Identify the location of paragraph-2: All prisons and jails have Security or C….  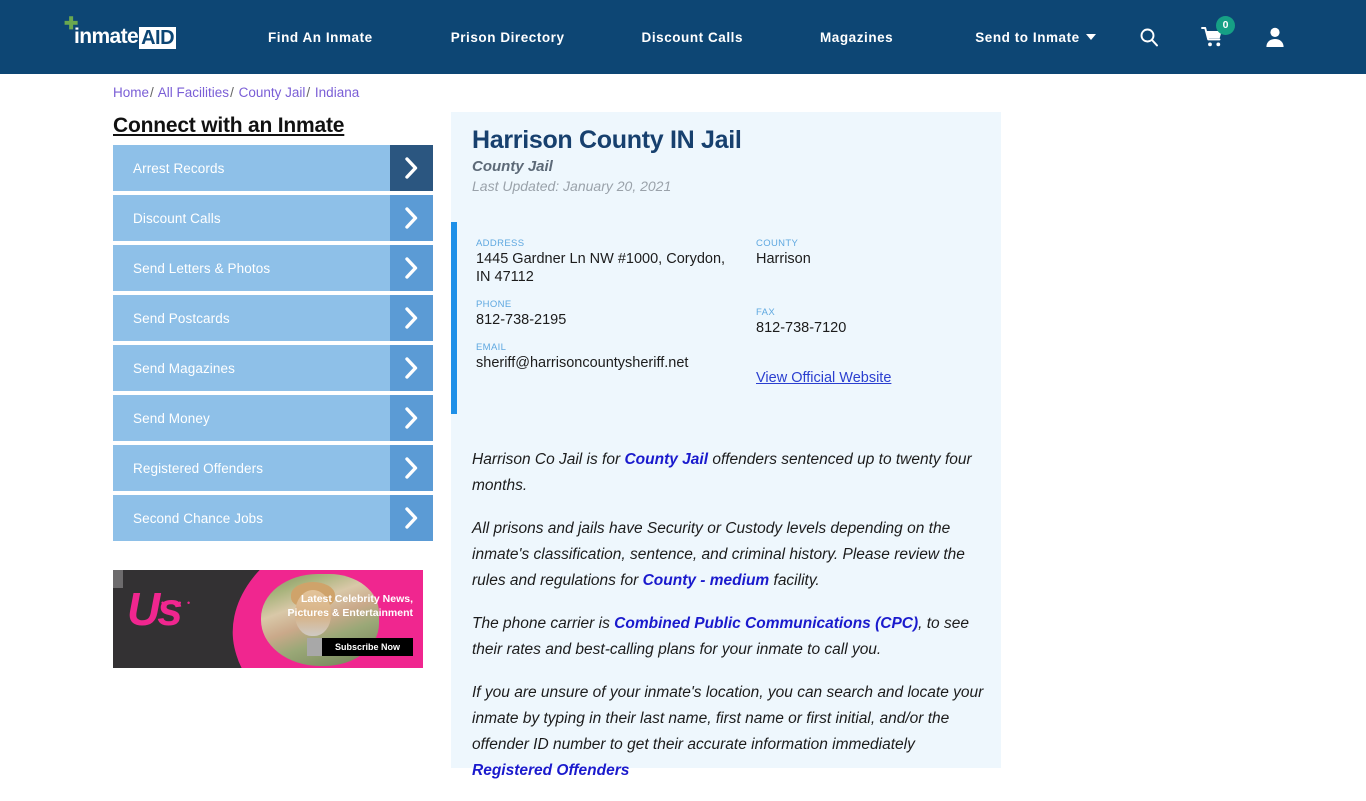
(732, 555).